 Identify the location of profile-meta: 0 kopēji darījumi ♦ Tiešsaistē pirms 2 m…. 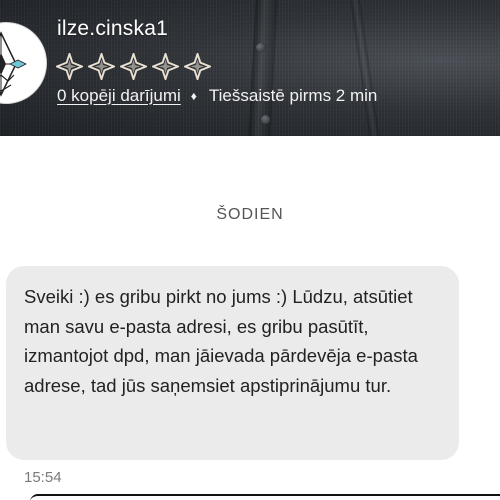
(217, 96).